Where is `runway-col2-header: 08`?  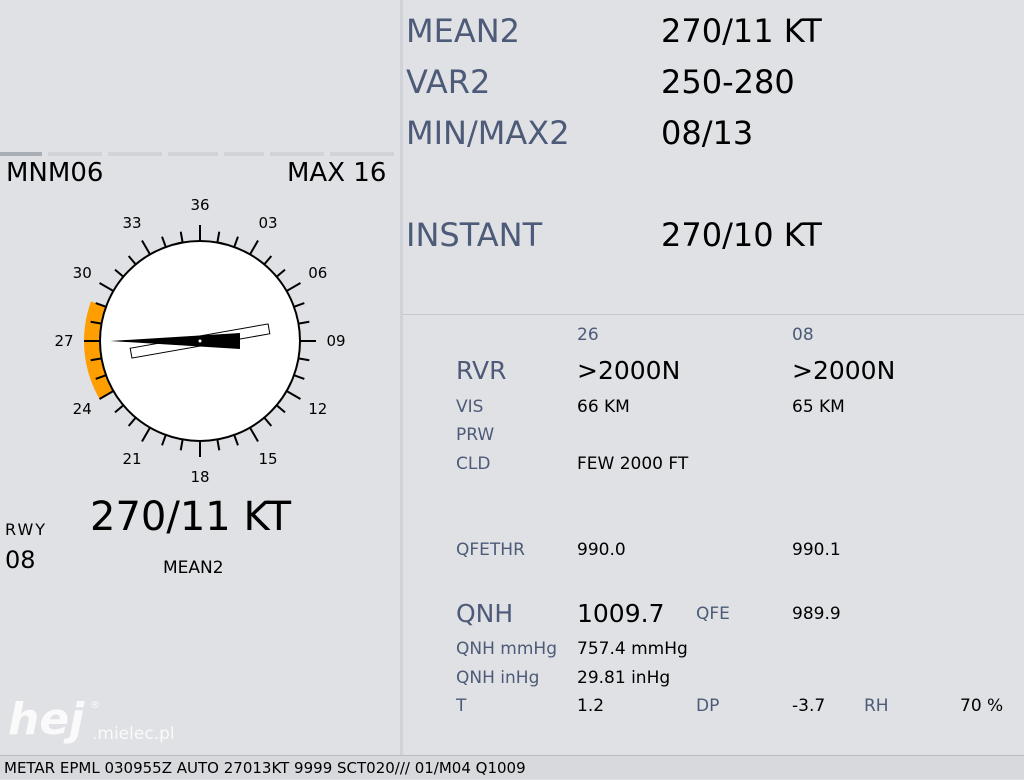 runway-col2-header: 08 is located at coordinates (803, 335).